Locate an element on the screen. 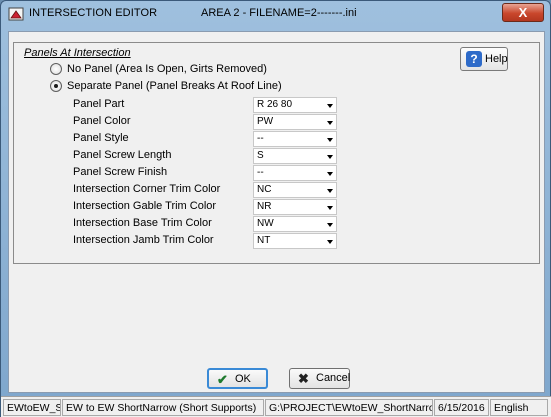 Image resolution: width=551 pixels, height=417 pixels. ok-button: ✔ OK is located at coordinates (237, 378).